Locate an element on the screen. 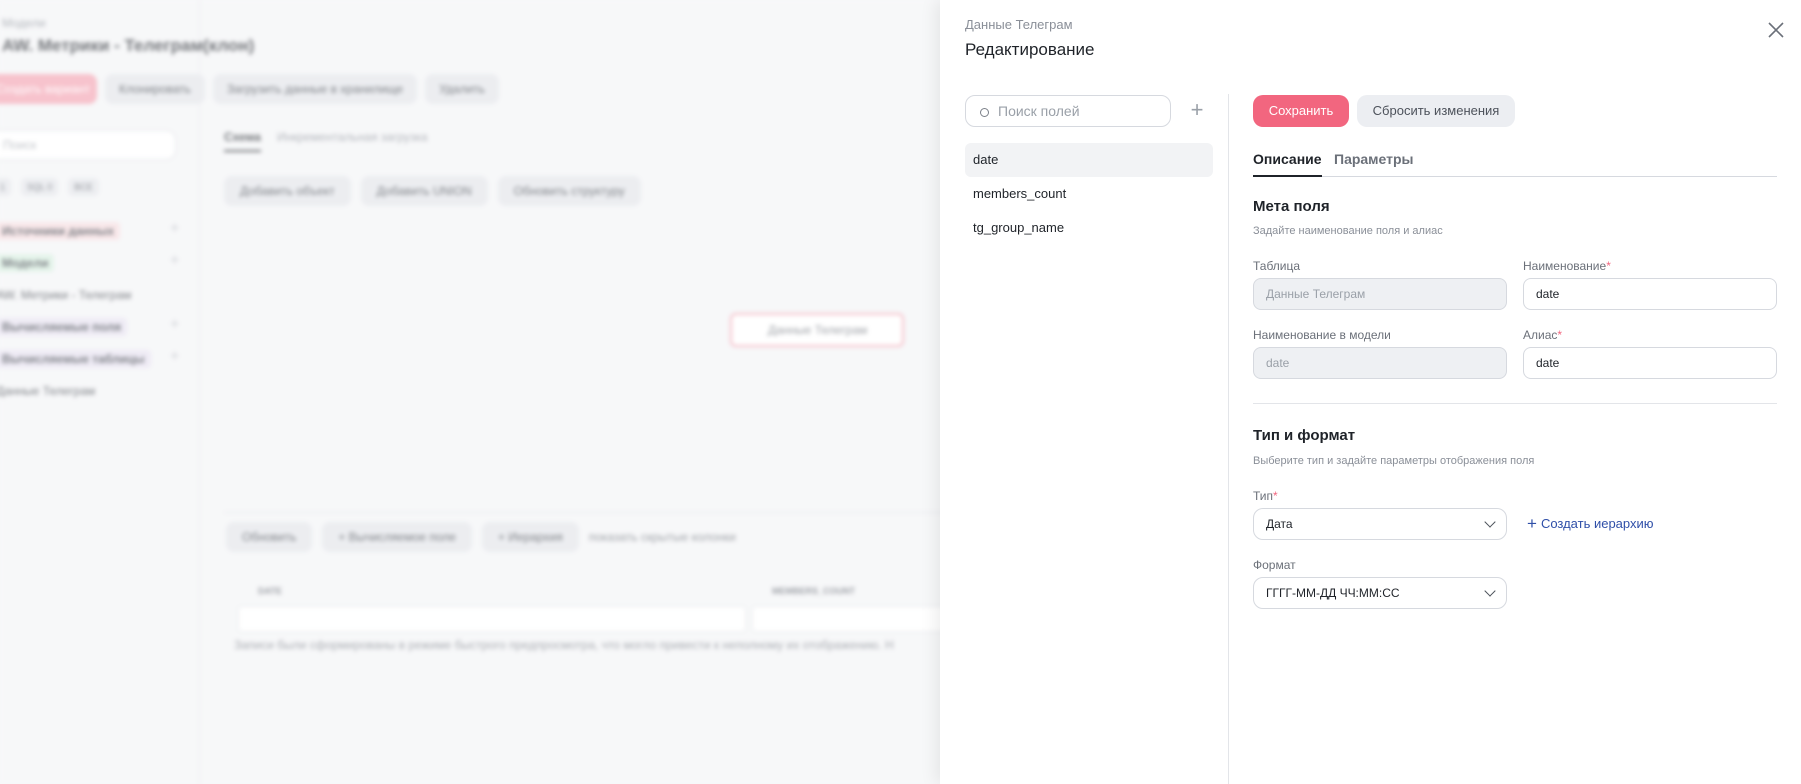 The width and height of the screenshot is (1801, 784). field-item-members-count: members_count is located at coordinates (1089, 194).